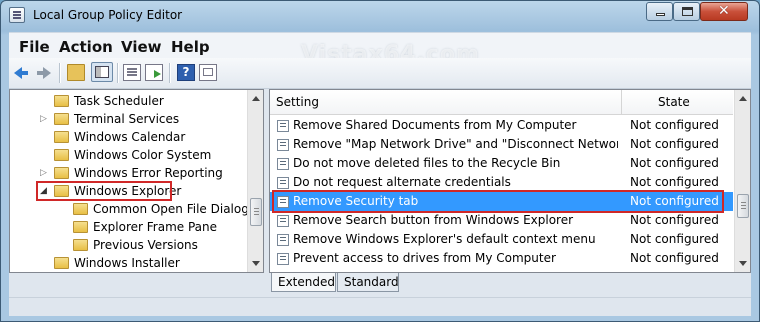 Image resolution: width=760 pixels, height=322 pixels. I want to click on maximize-icon, so click(687, 11).